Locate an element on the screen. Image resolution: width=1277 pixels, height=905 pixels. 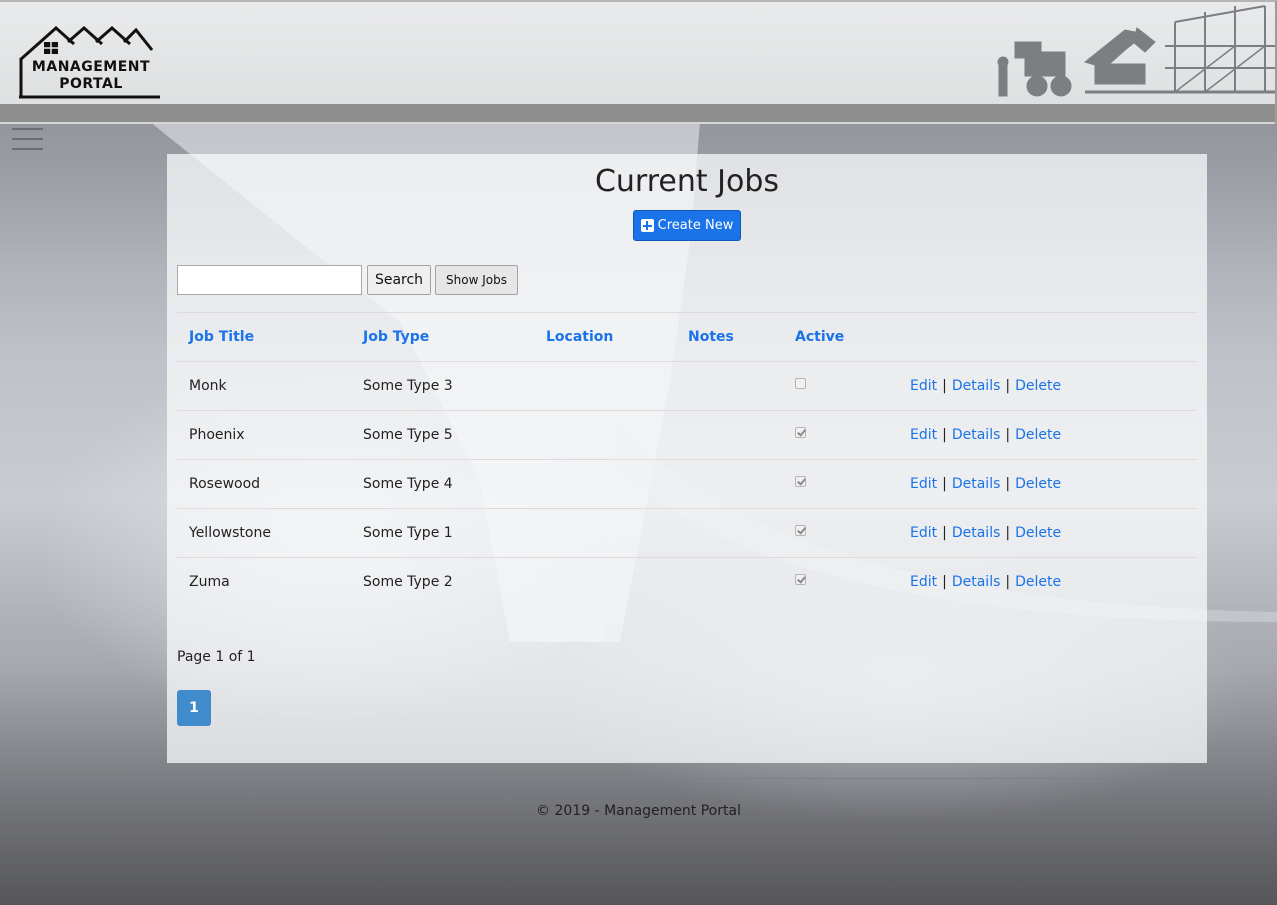
table-row: Monk Some Type 3 Edit | Details | Delete is located at coordinates (687, 386).